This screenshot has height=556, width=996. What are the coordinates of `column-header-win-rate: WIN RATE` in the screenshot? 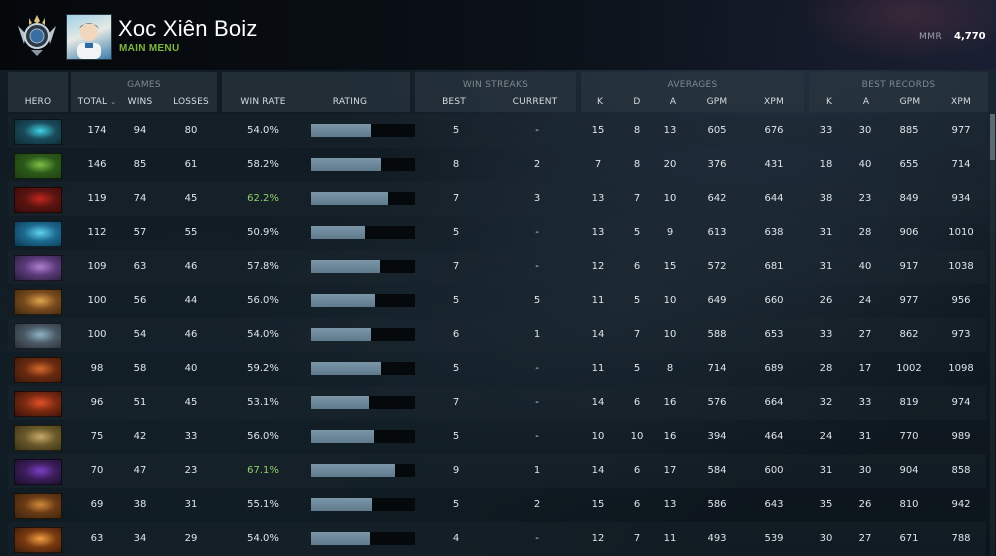 It's located at (263, 102).